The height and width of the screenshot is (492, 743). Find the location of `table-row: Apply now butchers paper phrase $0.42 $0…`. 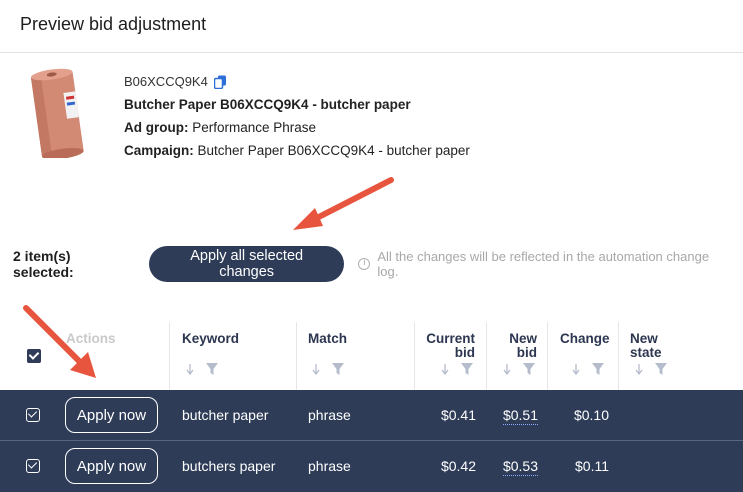

table-row: Apply now butchers paper phrase $0.42 $0… is located at coordinates (371, 466).